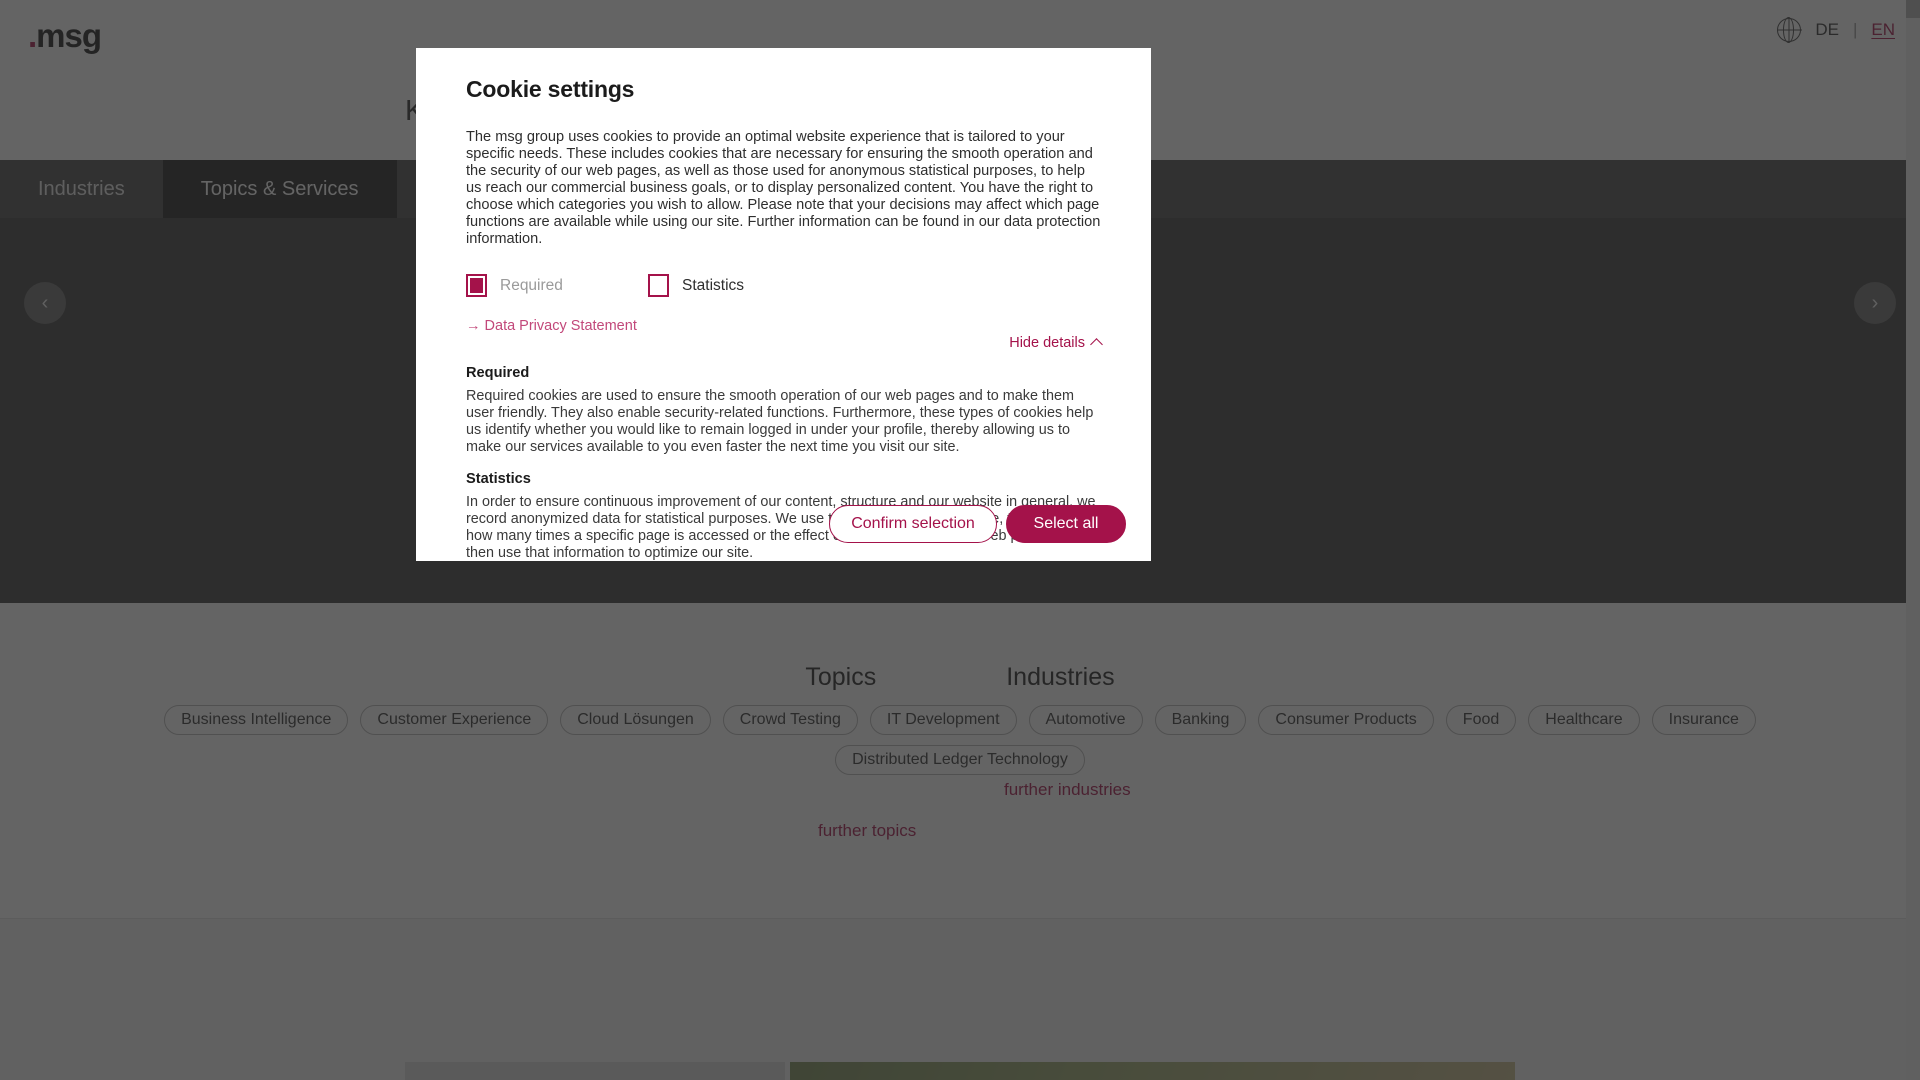 Image resolution: width=1920 pixels, height=1080 pixels. What do you see at coordinates (784, 334) in the screenshot?
I see `dialog-links-row: → Data Privacy Statement Hide details` at bounding box center [784, 334].